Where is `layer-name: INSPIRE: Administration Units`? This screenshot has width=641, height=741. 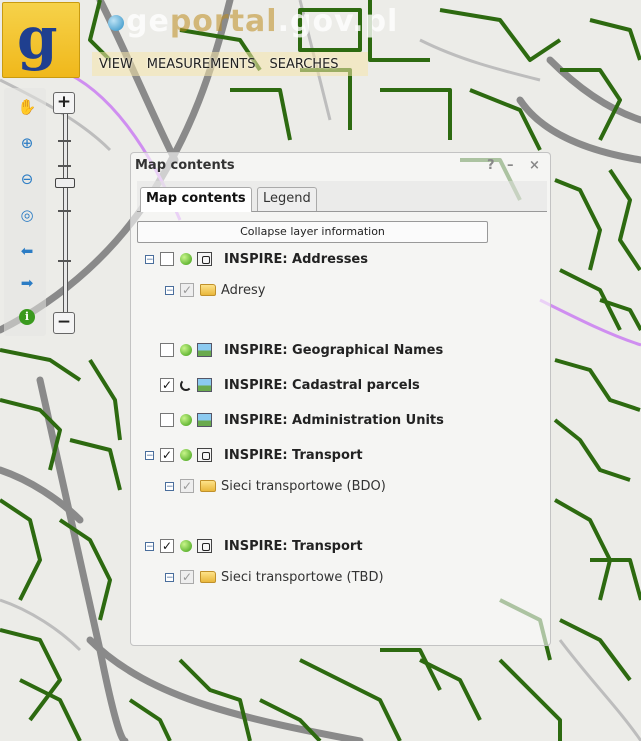
layer-name: INSPIRE: Administration Units is located at coordinates (334, 420).